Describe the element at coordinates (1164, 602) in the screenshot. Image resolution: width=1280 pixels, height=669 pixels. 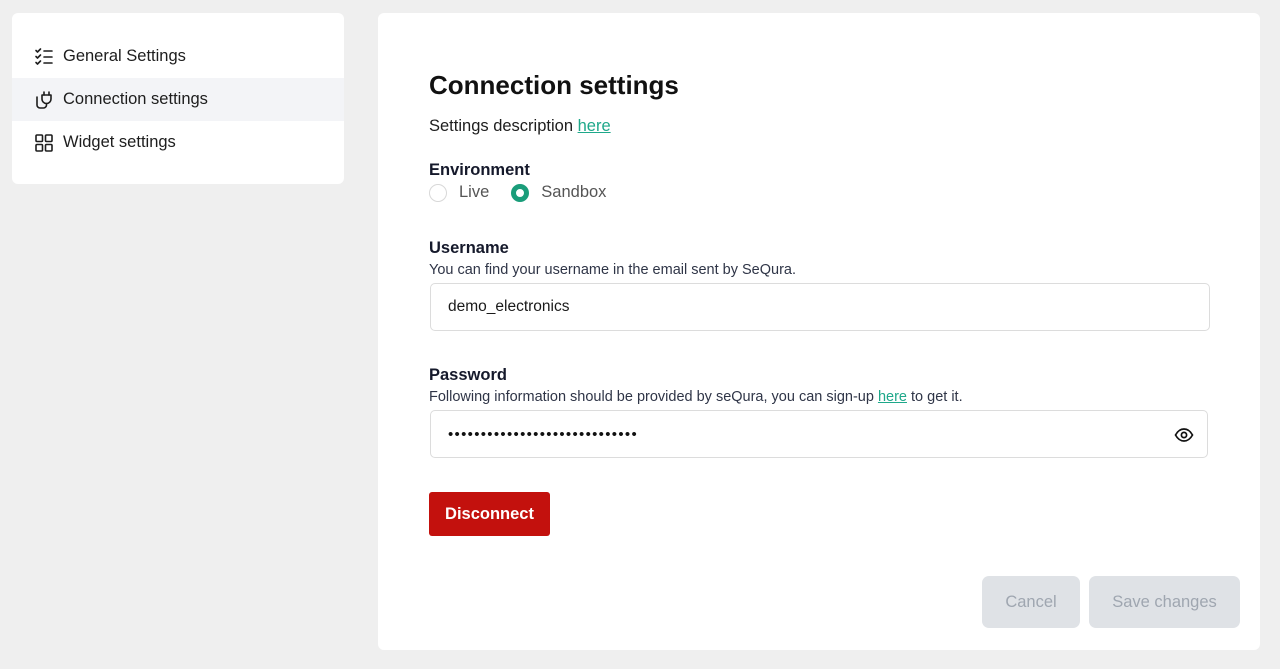
I see `save-changes-button: Save changes` at that location.